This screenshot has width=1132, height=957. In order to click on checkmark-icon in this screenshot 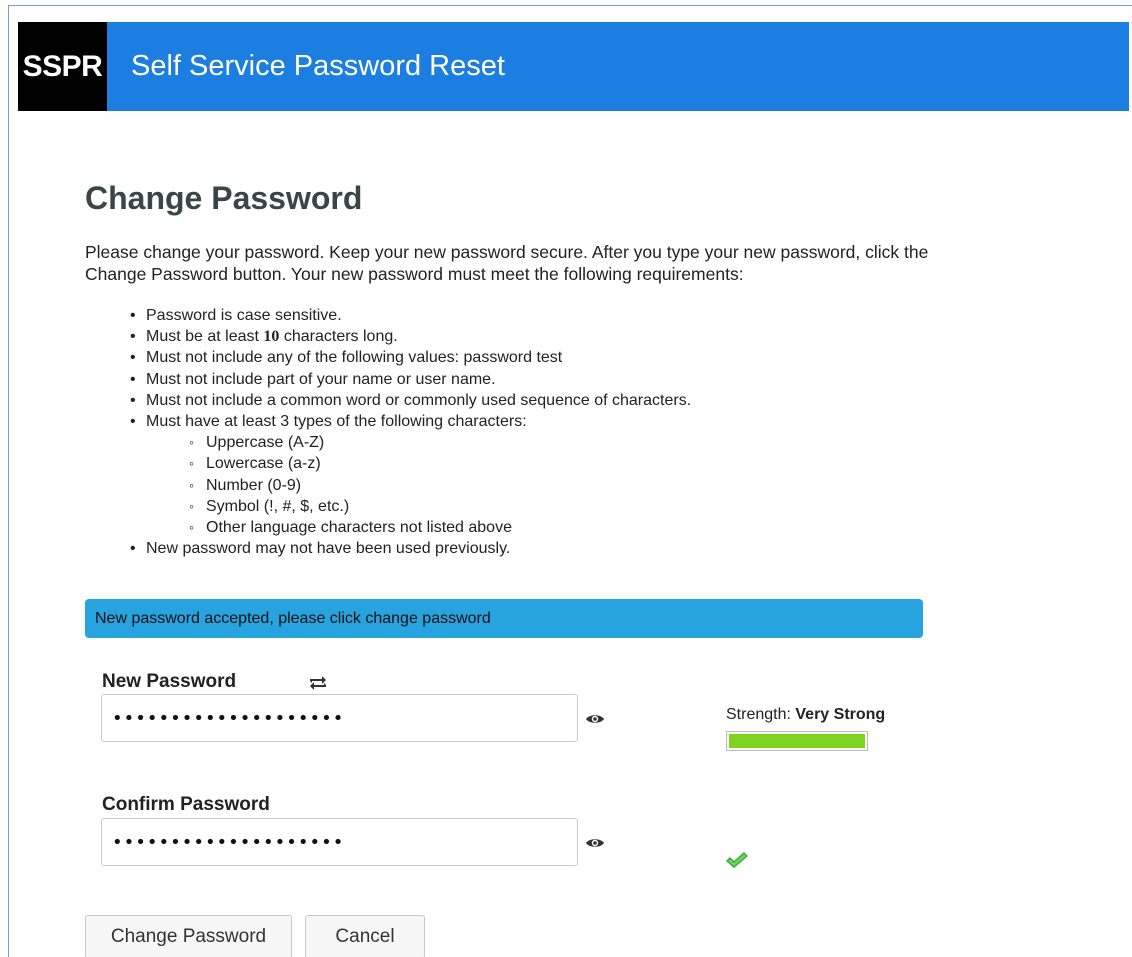, I will do `click(737, 860)`.